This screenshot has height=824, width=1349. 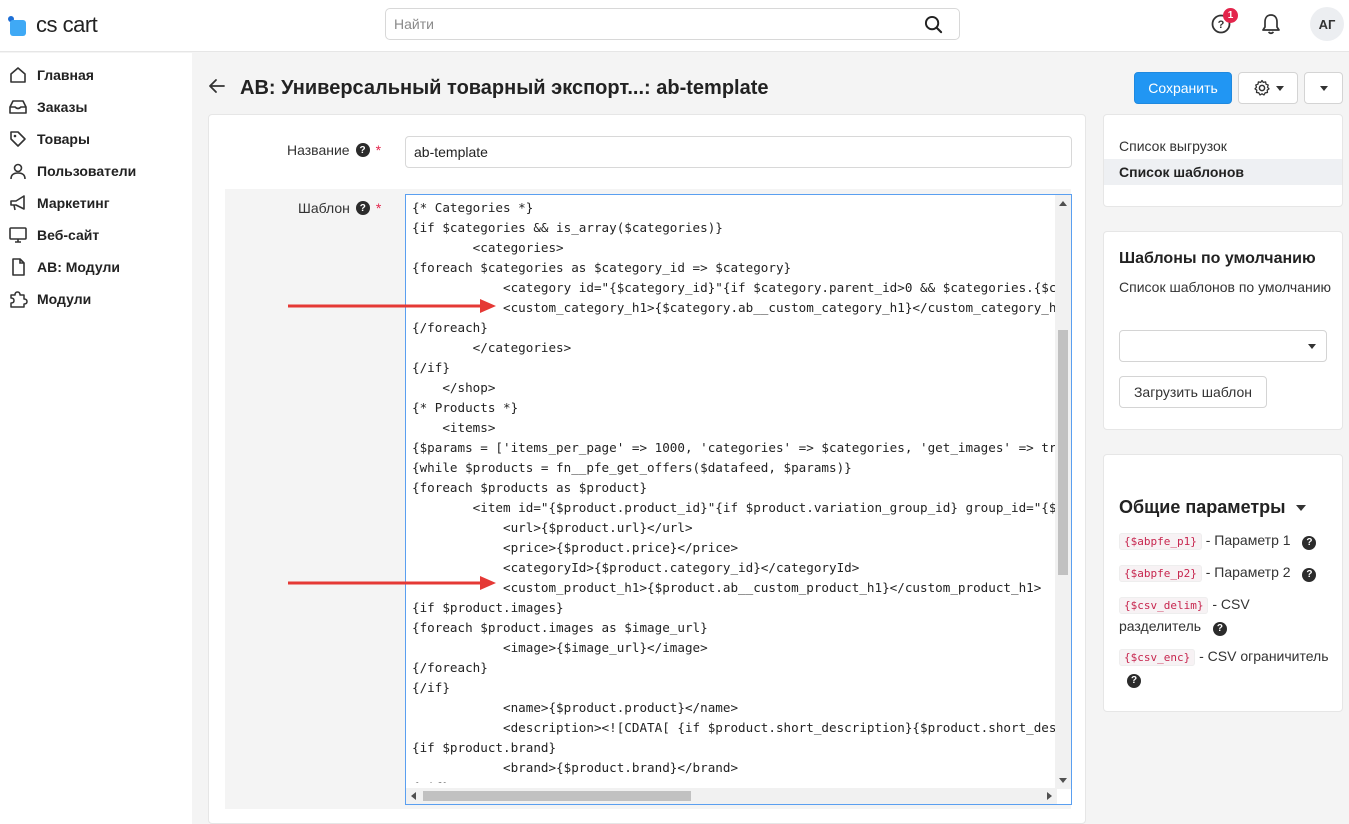 I want to click on sidebar-item-website: Веб-сайт, so click(x=96, y=235).